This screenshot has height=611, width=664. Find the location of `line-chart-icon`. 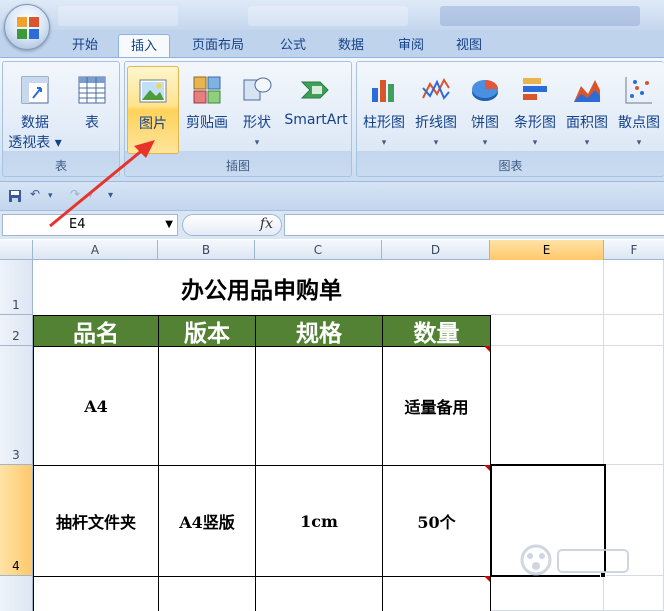

line-chart-icon is located at coordinates (436, 88).